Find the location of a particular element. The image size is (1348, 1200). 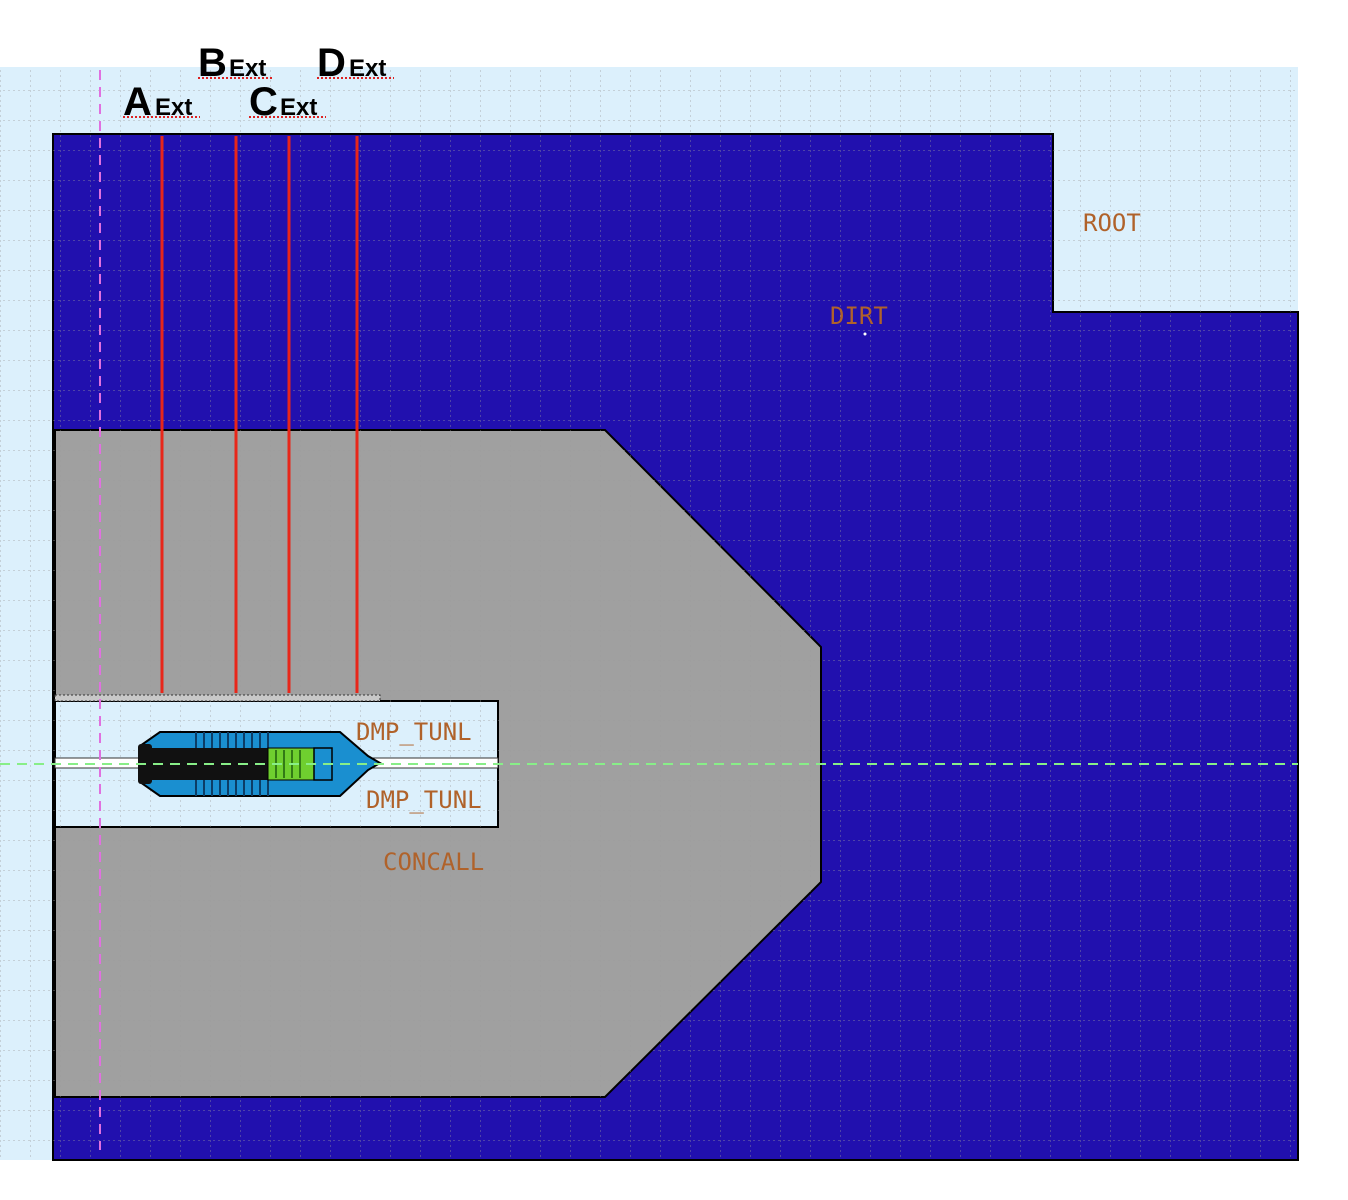

label-tunnel-upper: DMP_TUNL is located at coordinates (414, 732).